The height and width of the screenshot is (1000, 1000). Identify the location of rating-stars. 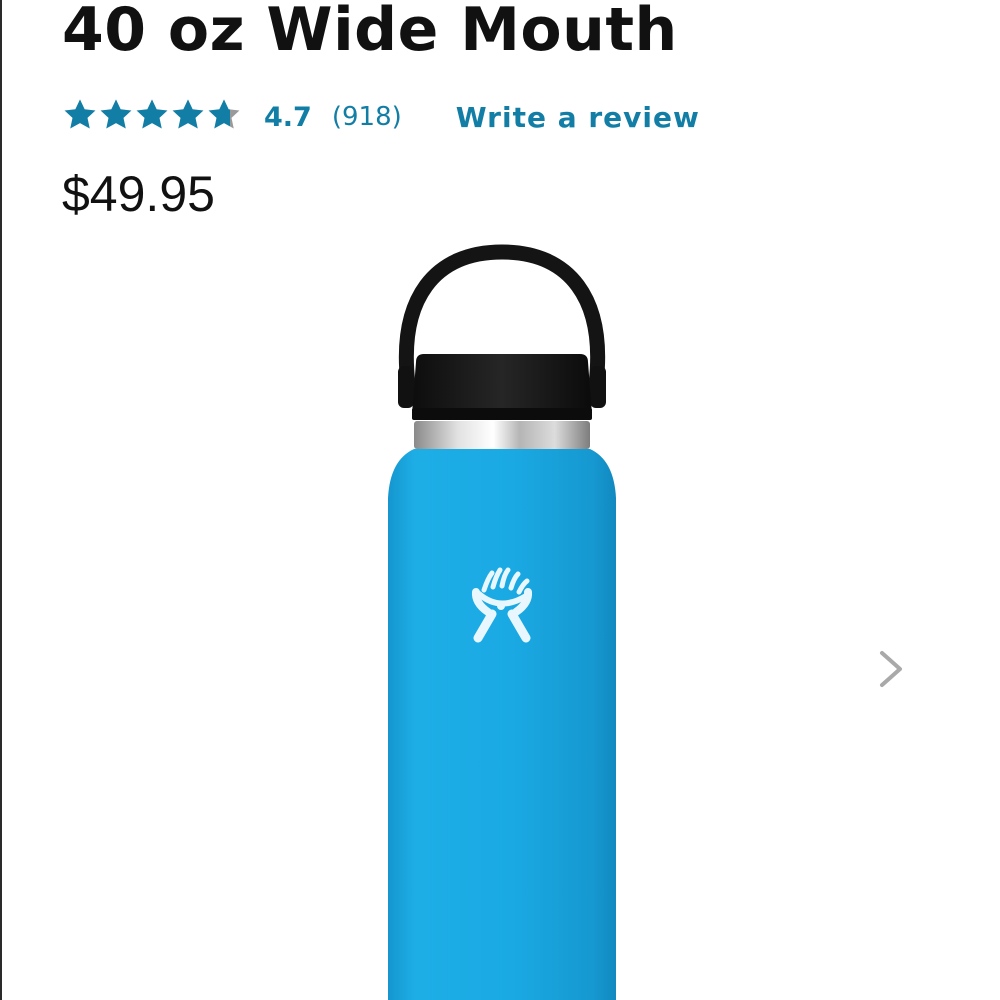
(153, 117).